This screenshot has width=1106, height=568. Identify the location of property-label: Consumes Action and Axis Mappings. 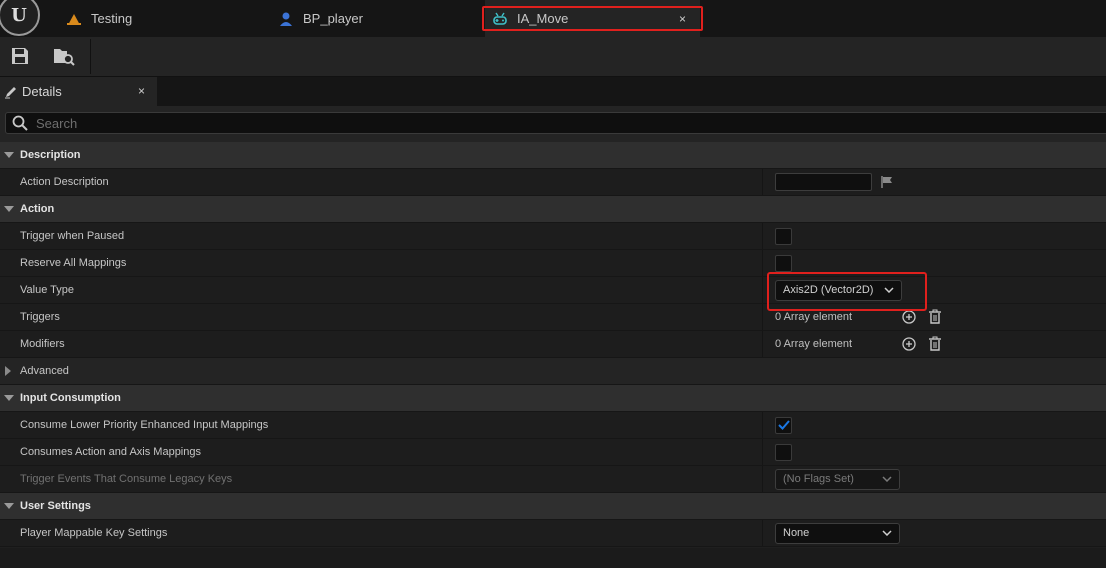
(110, 452).